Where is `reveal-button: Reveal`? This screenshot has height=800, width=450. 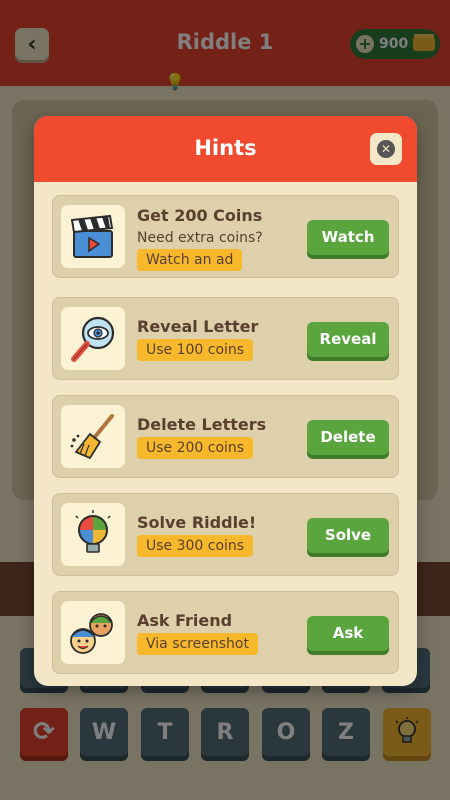 reveal-button: Reveal is located at coordinates (348, 339).